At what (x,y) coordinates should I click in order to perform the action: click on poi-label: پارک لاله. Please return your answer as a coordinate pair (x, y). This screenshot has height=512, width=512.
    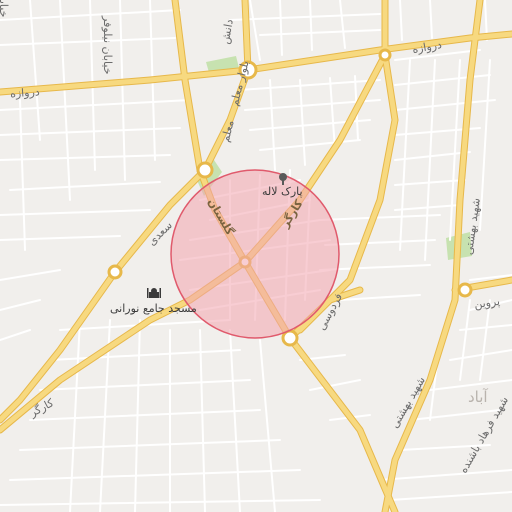
    Looking at the image, I should click on (282, 191).